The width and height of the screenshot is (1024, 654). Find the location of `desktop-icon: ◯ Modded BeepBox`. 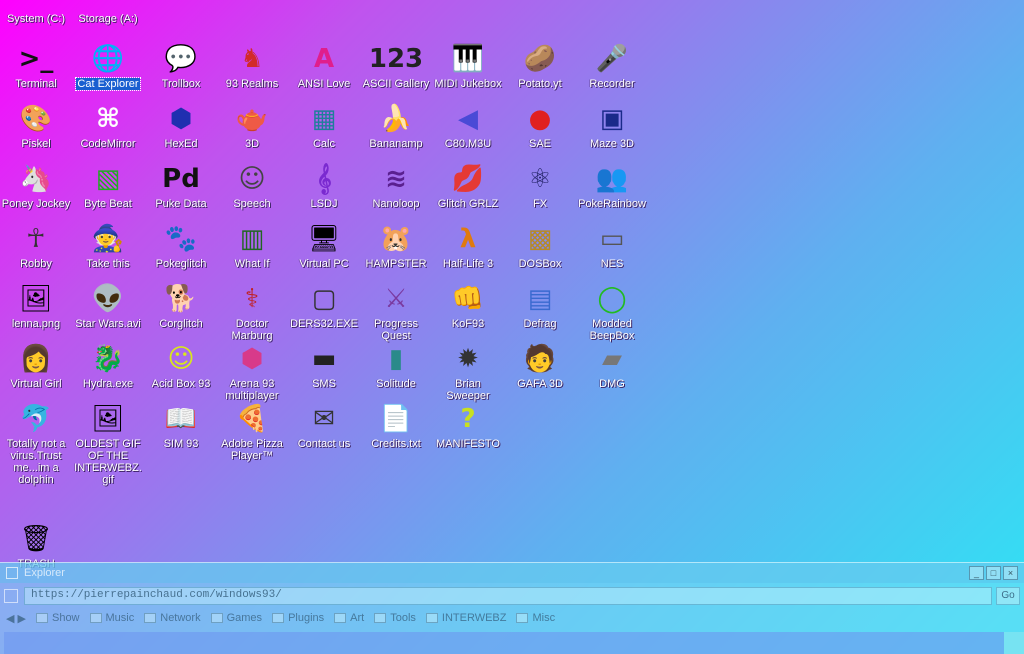

desktop-icon: ◯ Modded BeepBox is located at coordinates (612, 312).